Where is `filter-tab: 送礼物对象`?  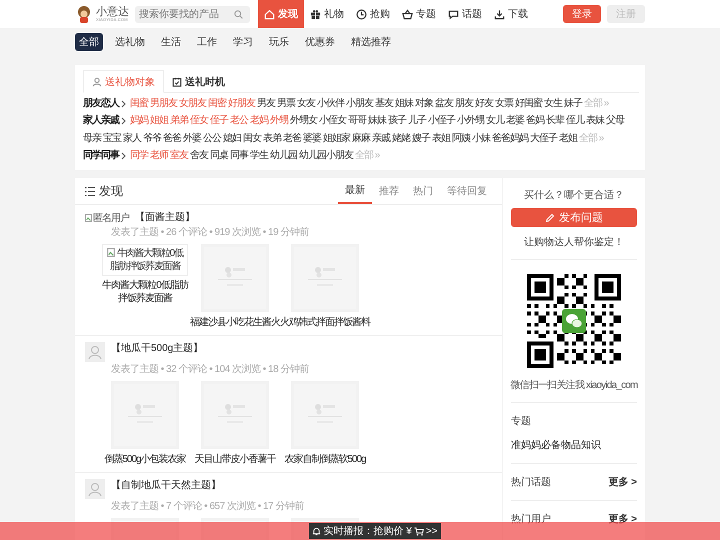 filter-tab: 送礼物对象 is located at coordinates (123, 81).